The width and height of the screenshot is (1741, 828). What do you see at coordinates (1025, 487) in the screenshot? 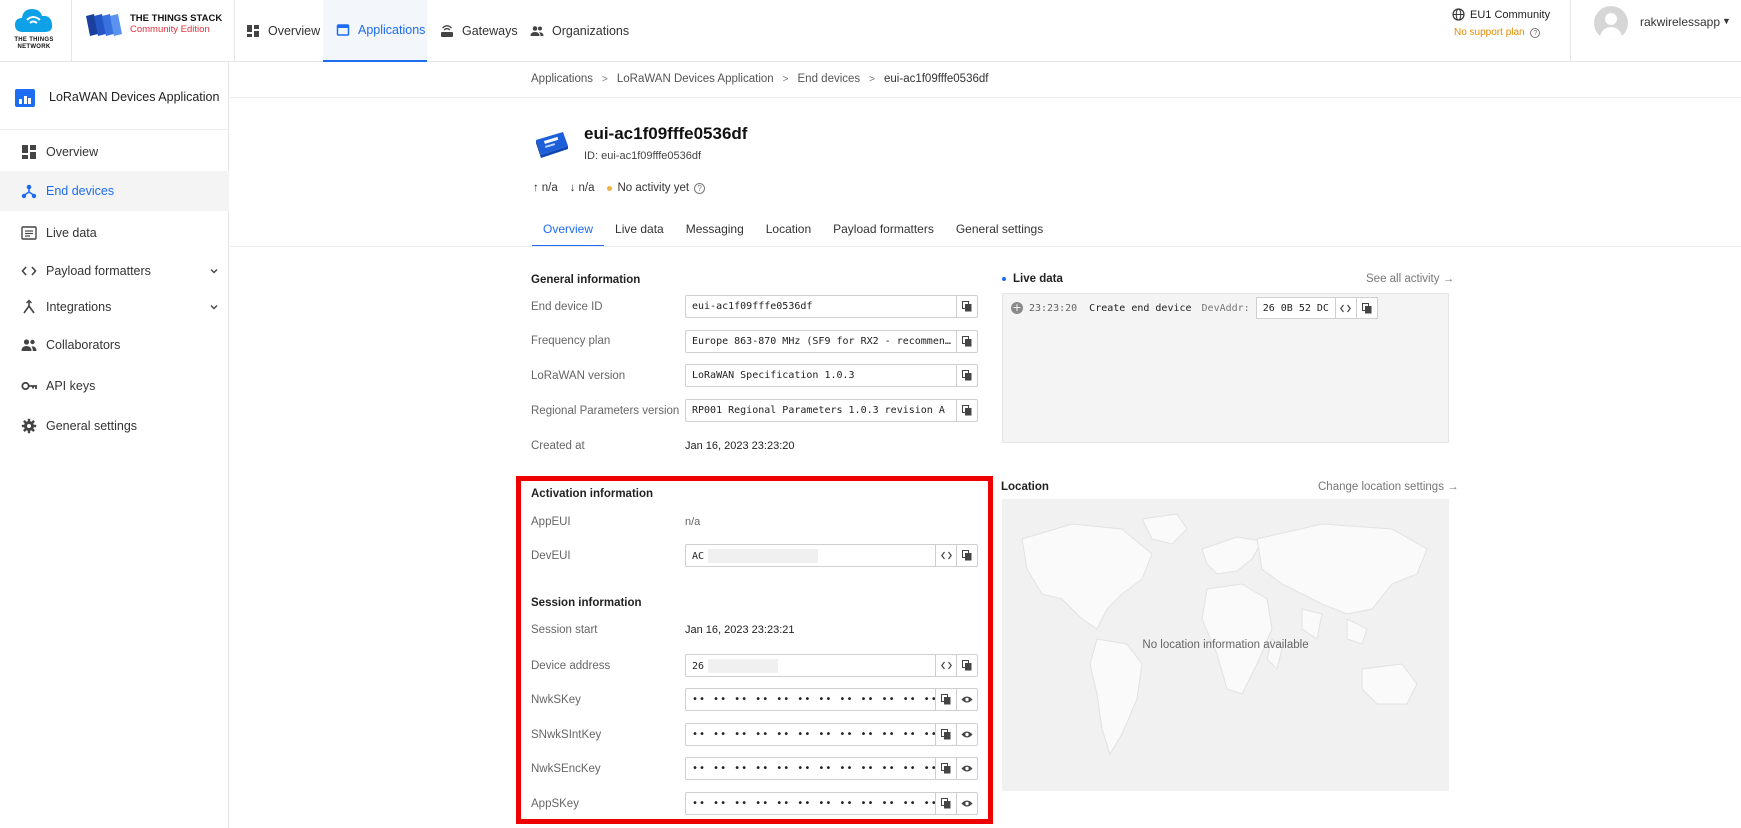
I see `location-title: Location` at bounding box center [1025, 487].